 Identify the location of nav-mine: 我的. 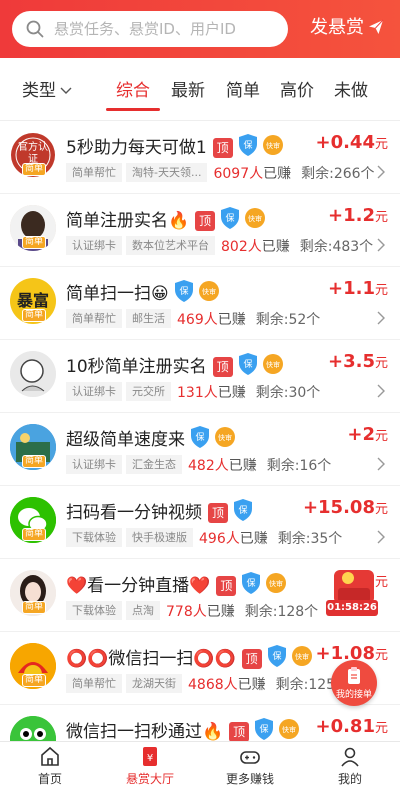
(350, 767).